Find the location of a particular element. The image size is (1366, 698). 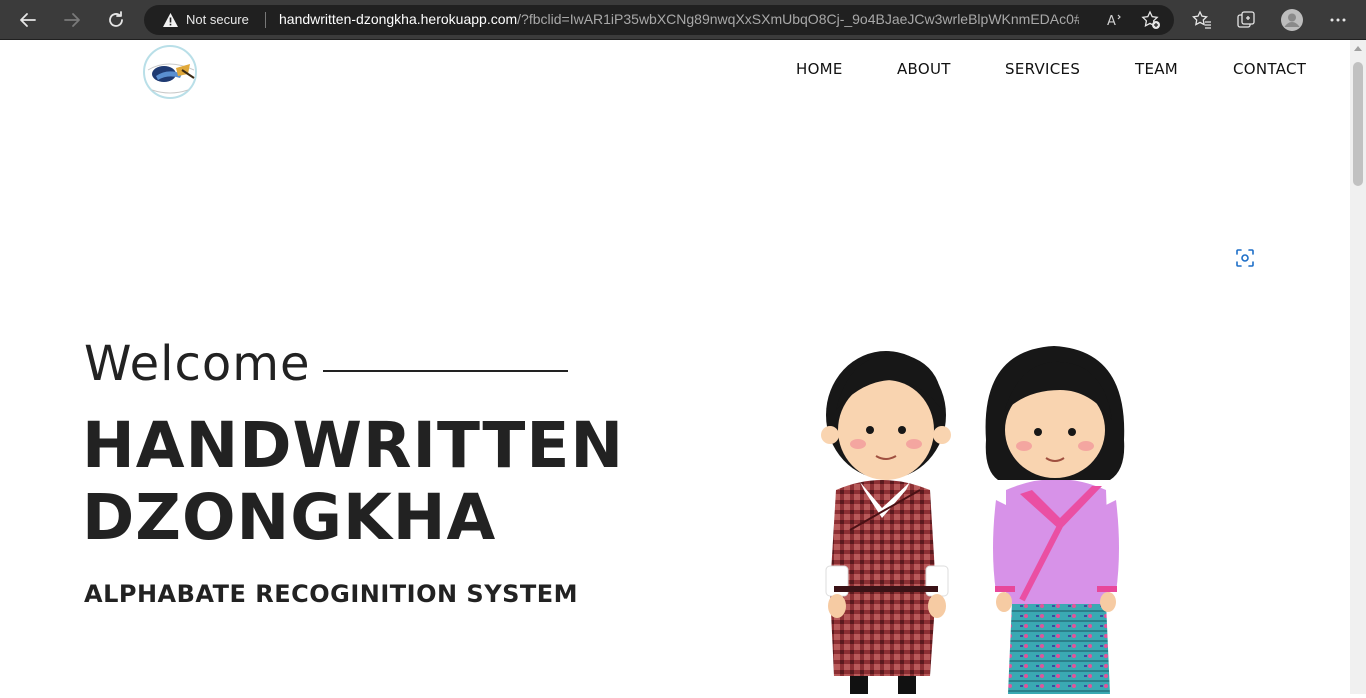

url-host: handwritten-dzongkha.herokuapp.com is located at coordinates (398, 19).